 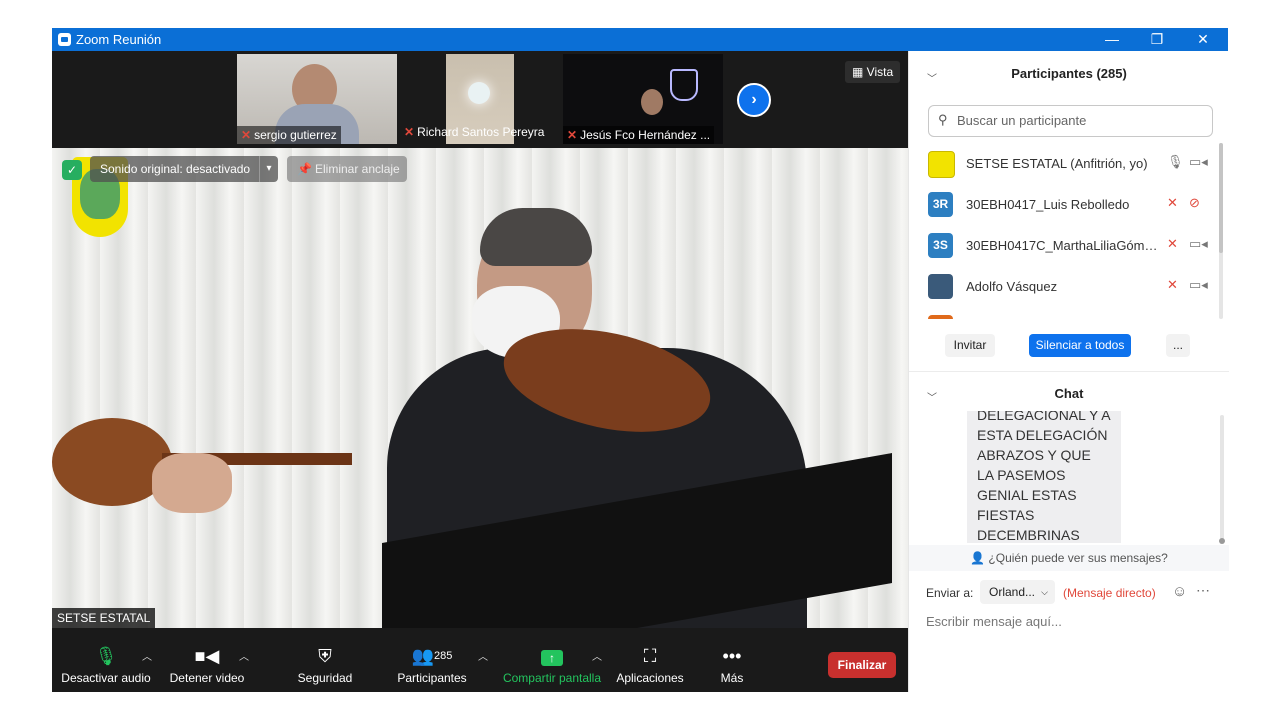 I want to click on divider, so click(x=1069, y=371).